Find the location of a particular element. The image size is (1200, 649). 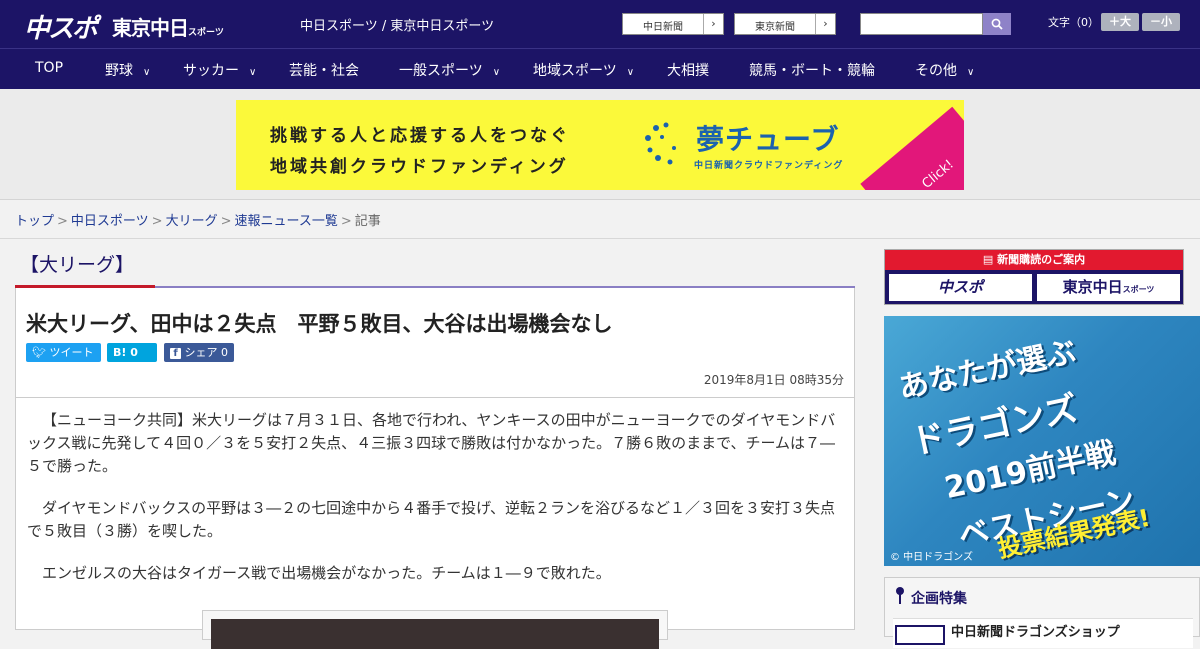

nav-regional-sports: 地域スポーツ ∨ is located at coordinates (583, 70).